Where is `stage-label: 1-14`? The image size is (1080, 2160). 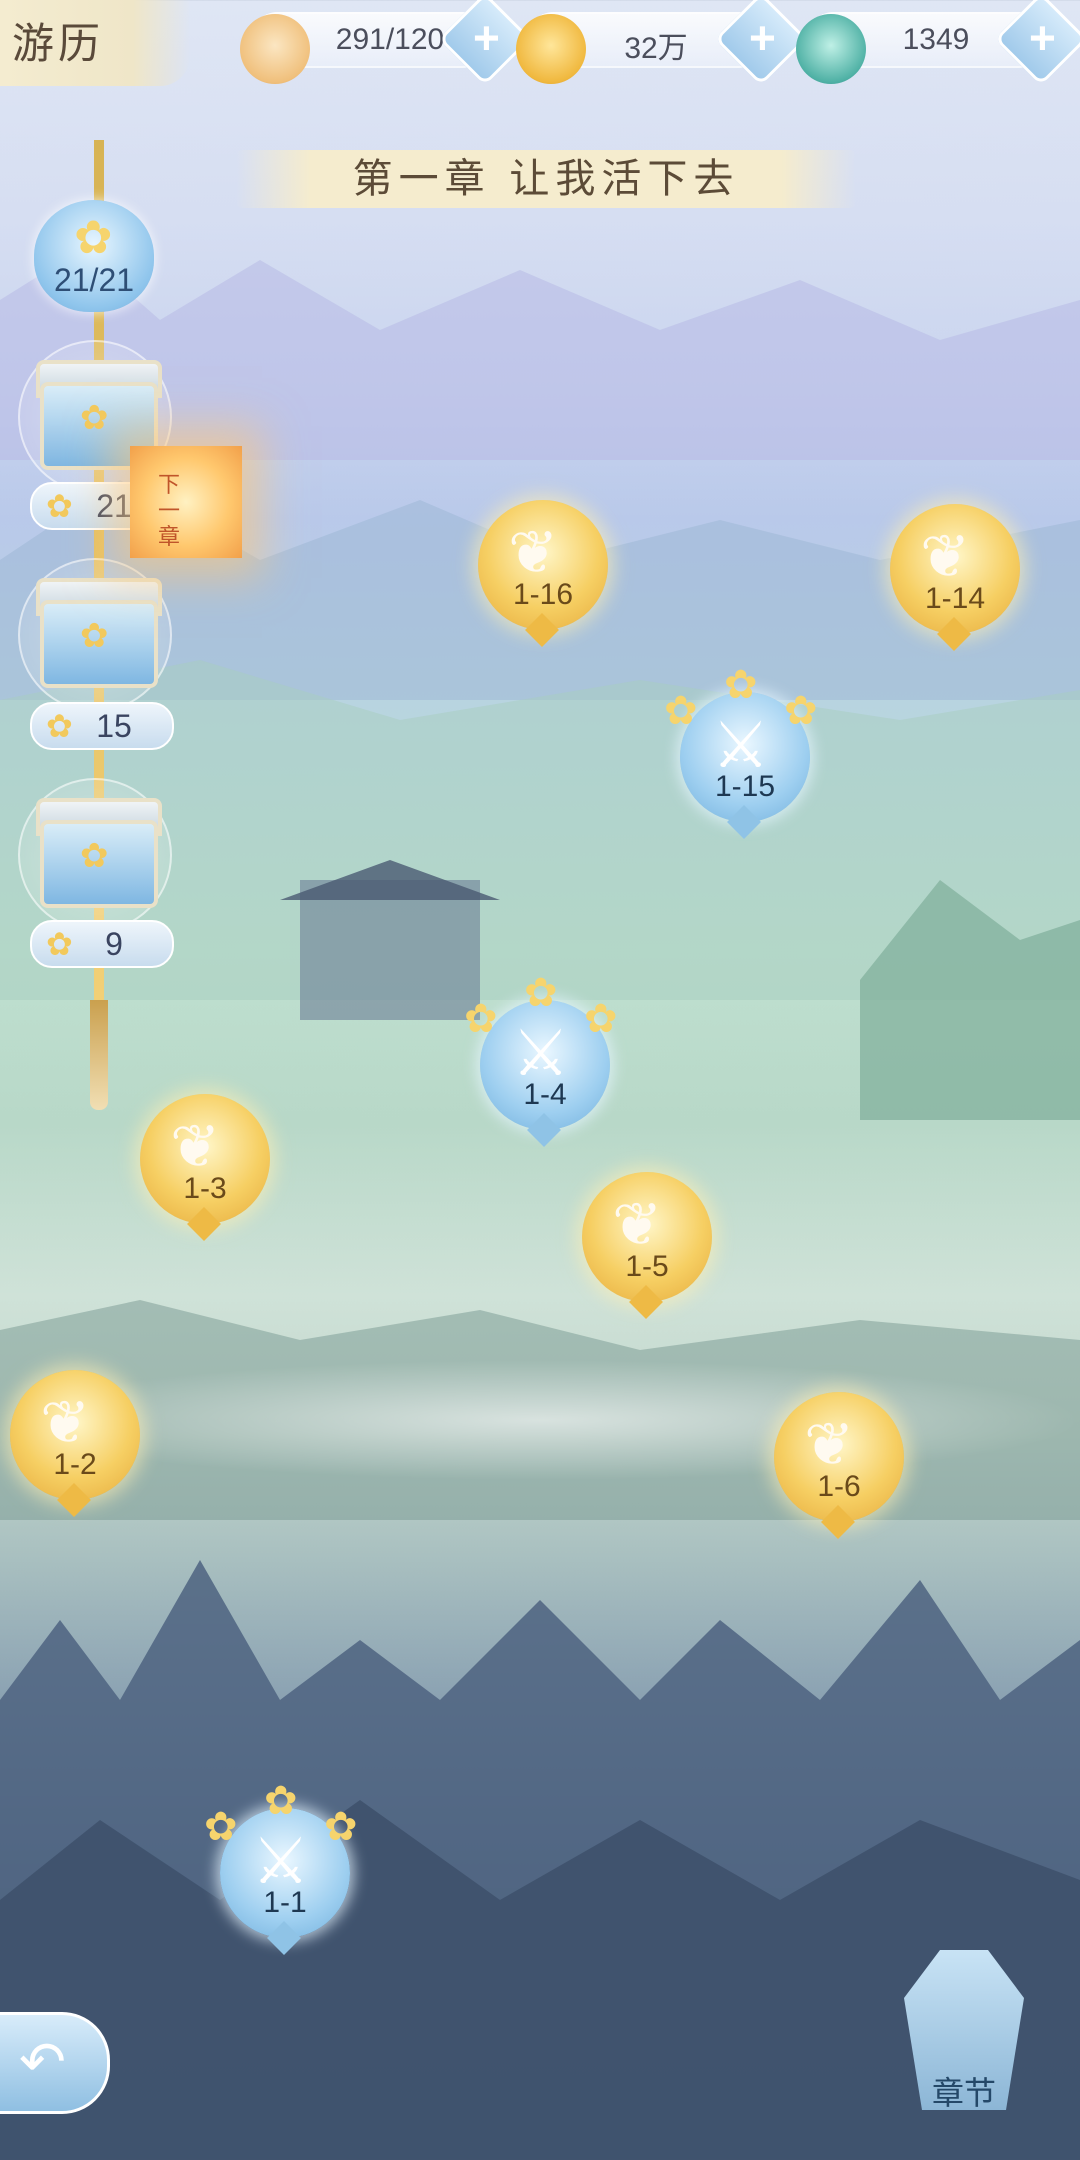
stage-label: 1-14 is located at coordinates (955, 598).